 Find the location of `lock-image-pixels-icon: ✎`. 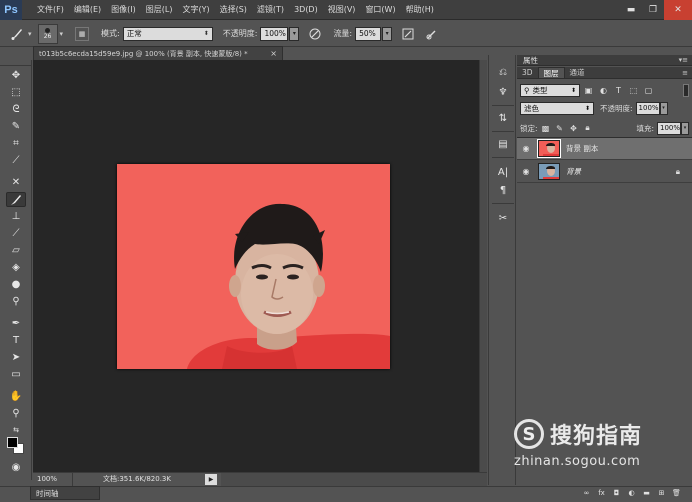

lock-image-pixels-icon: ✎ is located at coordinates (560, 128).